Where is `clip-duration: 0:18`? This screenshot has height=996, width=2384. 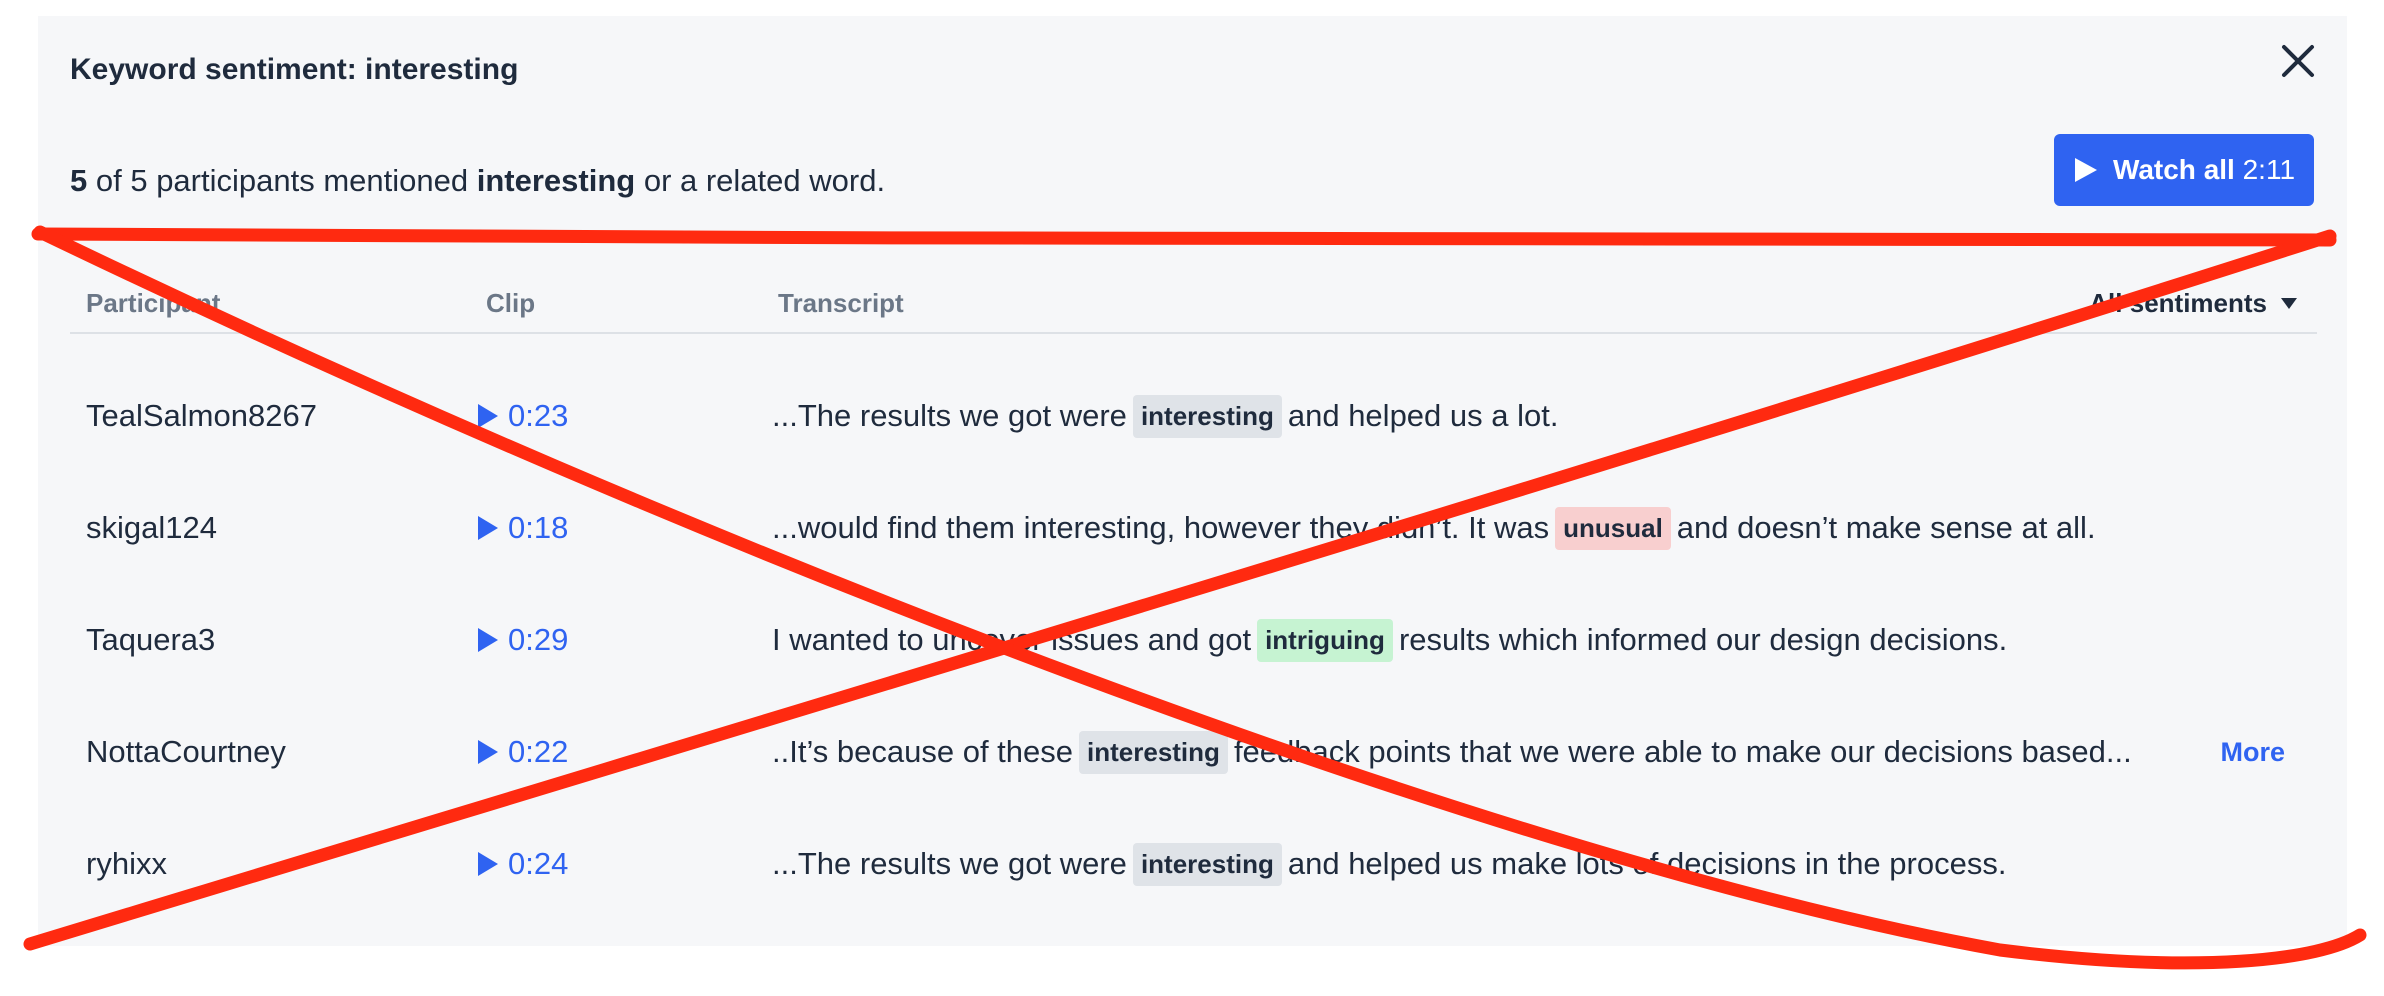
clip-duration: 0:18 is located at coordinates (538, 527).